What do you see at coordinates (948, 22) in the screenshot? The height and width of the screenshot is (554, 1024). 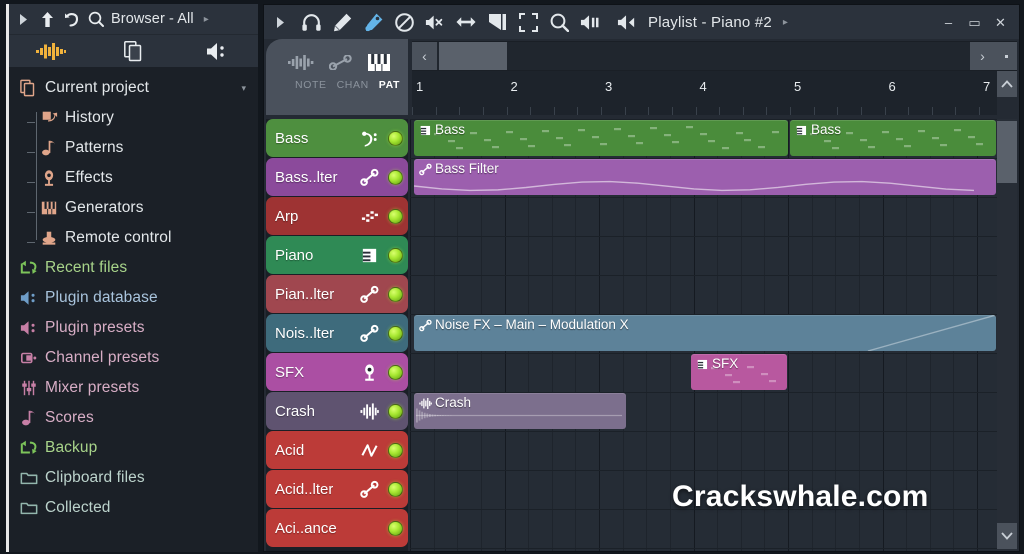 I see `minimize-button: –` at bounding box center [948, 22].